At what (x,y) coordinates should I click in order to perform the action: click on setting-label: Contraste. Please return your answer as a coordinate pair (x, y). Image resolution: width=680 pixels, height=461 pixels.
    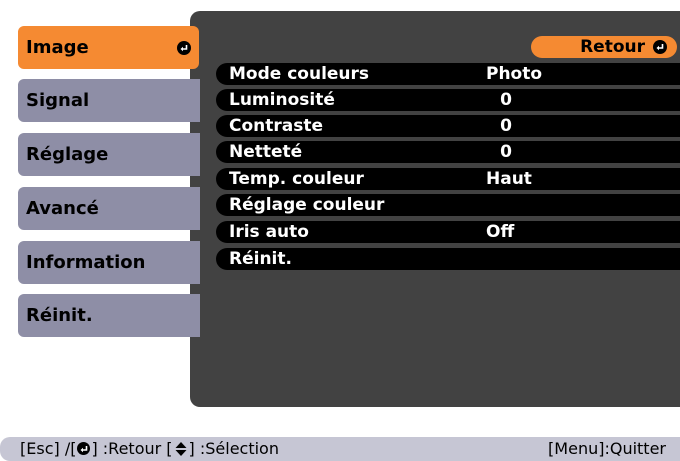
    Looking at the image, I should click on (276, 126).